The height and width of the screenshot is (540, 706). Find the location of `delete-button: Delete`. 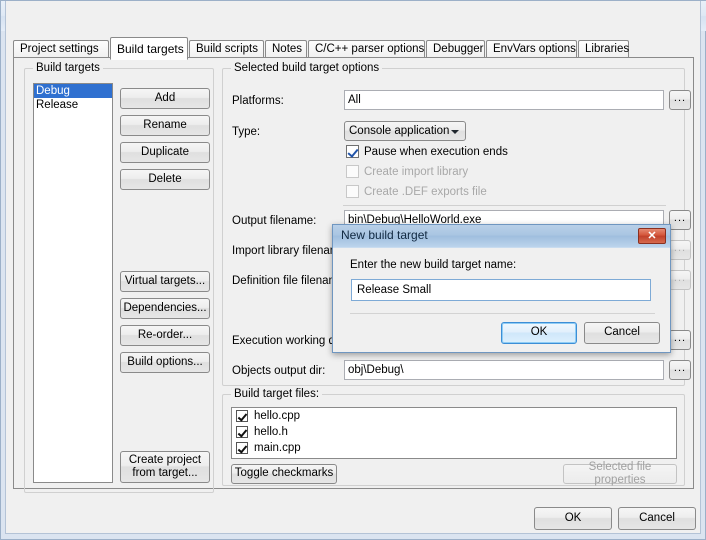

delete-button: Delete is located at coordinates (165, 179).